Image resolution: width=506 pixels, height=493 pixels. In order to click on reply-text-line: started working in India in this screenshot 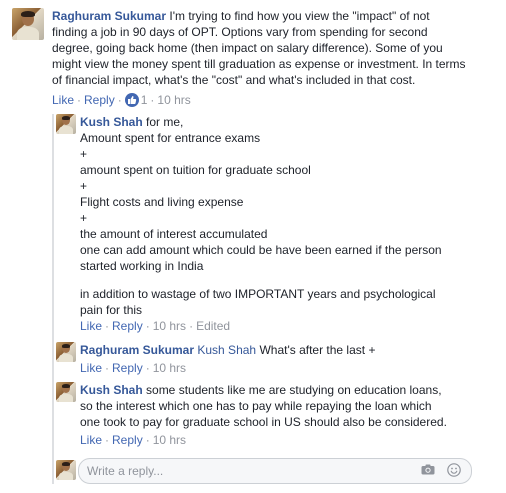, I will do `click(142, 266)`.